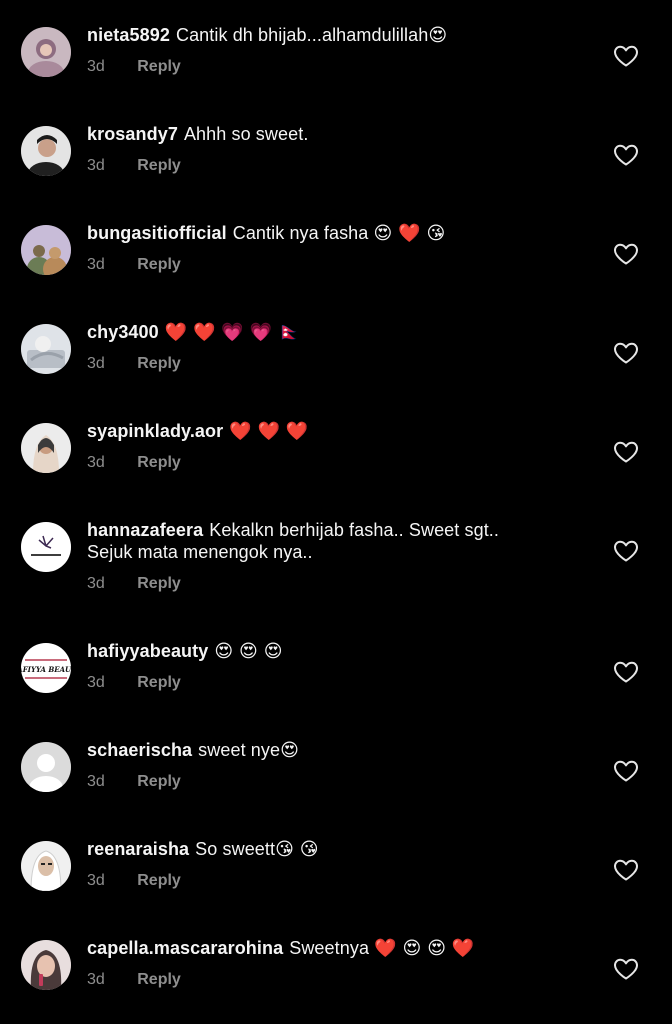 This screenshot has width=672, height=1024. What do you see at coordinates (269, 431) in the screenshot?
I see `comment-emoji: ❤️ ❤️ ❤️` at bounding box center [269, 431].